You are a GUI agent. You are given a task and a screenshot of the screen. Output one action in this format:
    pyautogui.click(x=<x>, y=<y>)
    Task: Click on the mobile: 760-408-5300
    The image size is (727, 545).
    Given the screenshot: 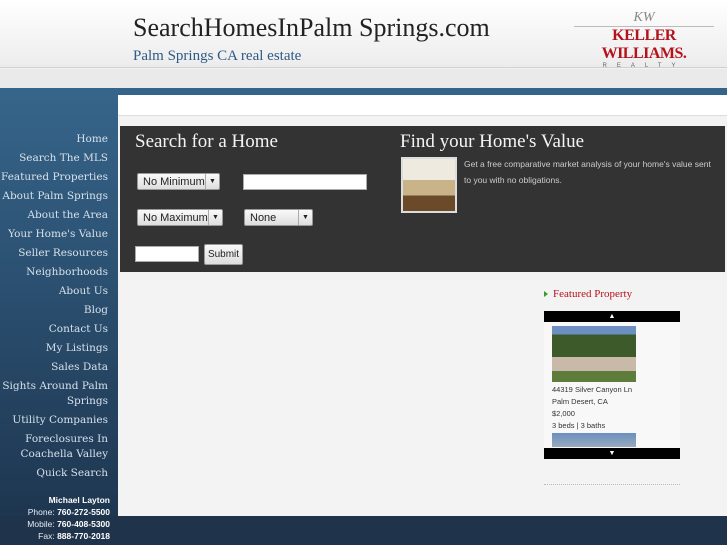 What is the action you would take?
    pyautogui.click(x=83, y=524)
    